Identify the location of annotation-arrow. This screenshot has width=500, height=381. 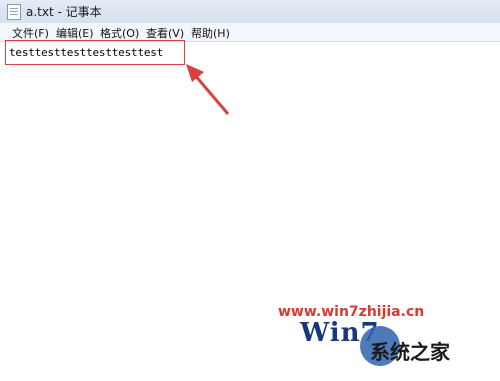
(208, 89).